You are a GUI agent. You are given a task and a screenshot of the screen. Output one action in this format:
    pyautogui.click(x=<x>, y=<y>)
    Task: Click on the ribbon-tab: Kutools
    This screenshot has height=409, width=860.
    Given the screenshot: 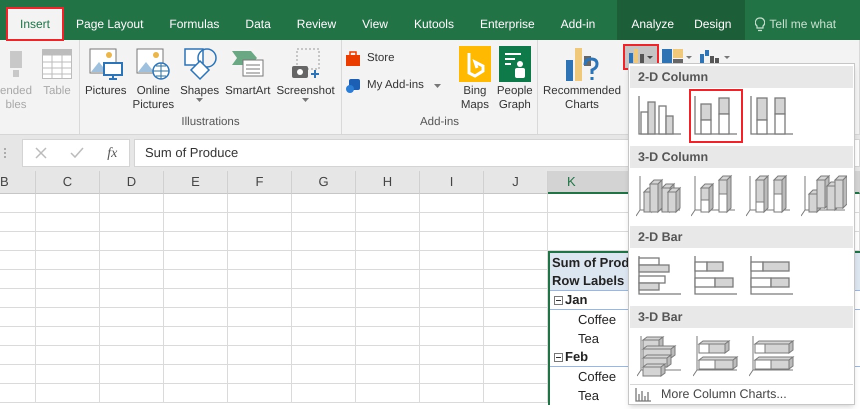 What is the action you would take?
    pyautogui.click(x=434, y=24)
    